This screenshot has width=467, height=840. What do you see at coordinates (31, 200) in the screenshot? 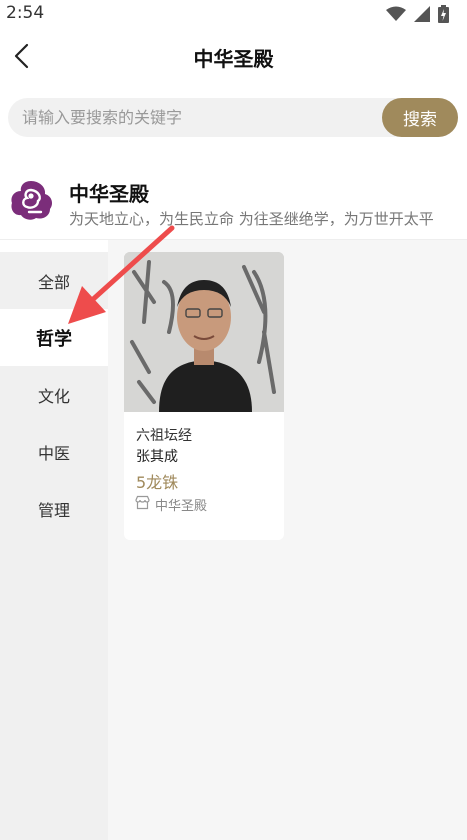
I see `shop-logo` at bounding box center [31, 200].